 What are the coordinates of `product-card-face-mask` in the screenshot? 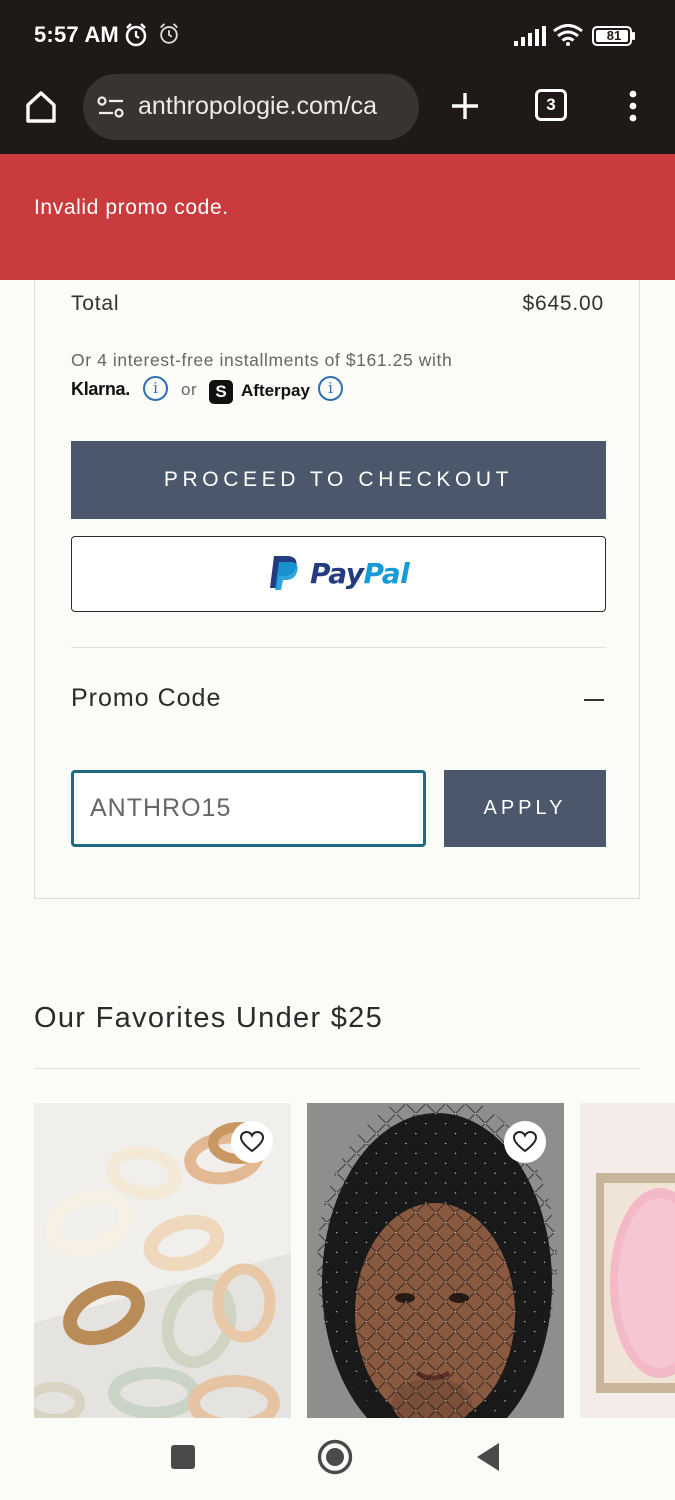 It's located at (627, 1260).